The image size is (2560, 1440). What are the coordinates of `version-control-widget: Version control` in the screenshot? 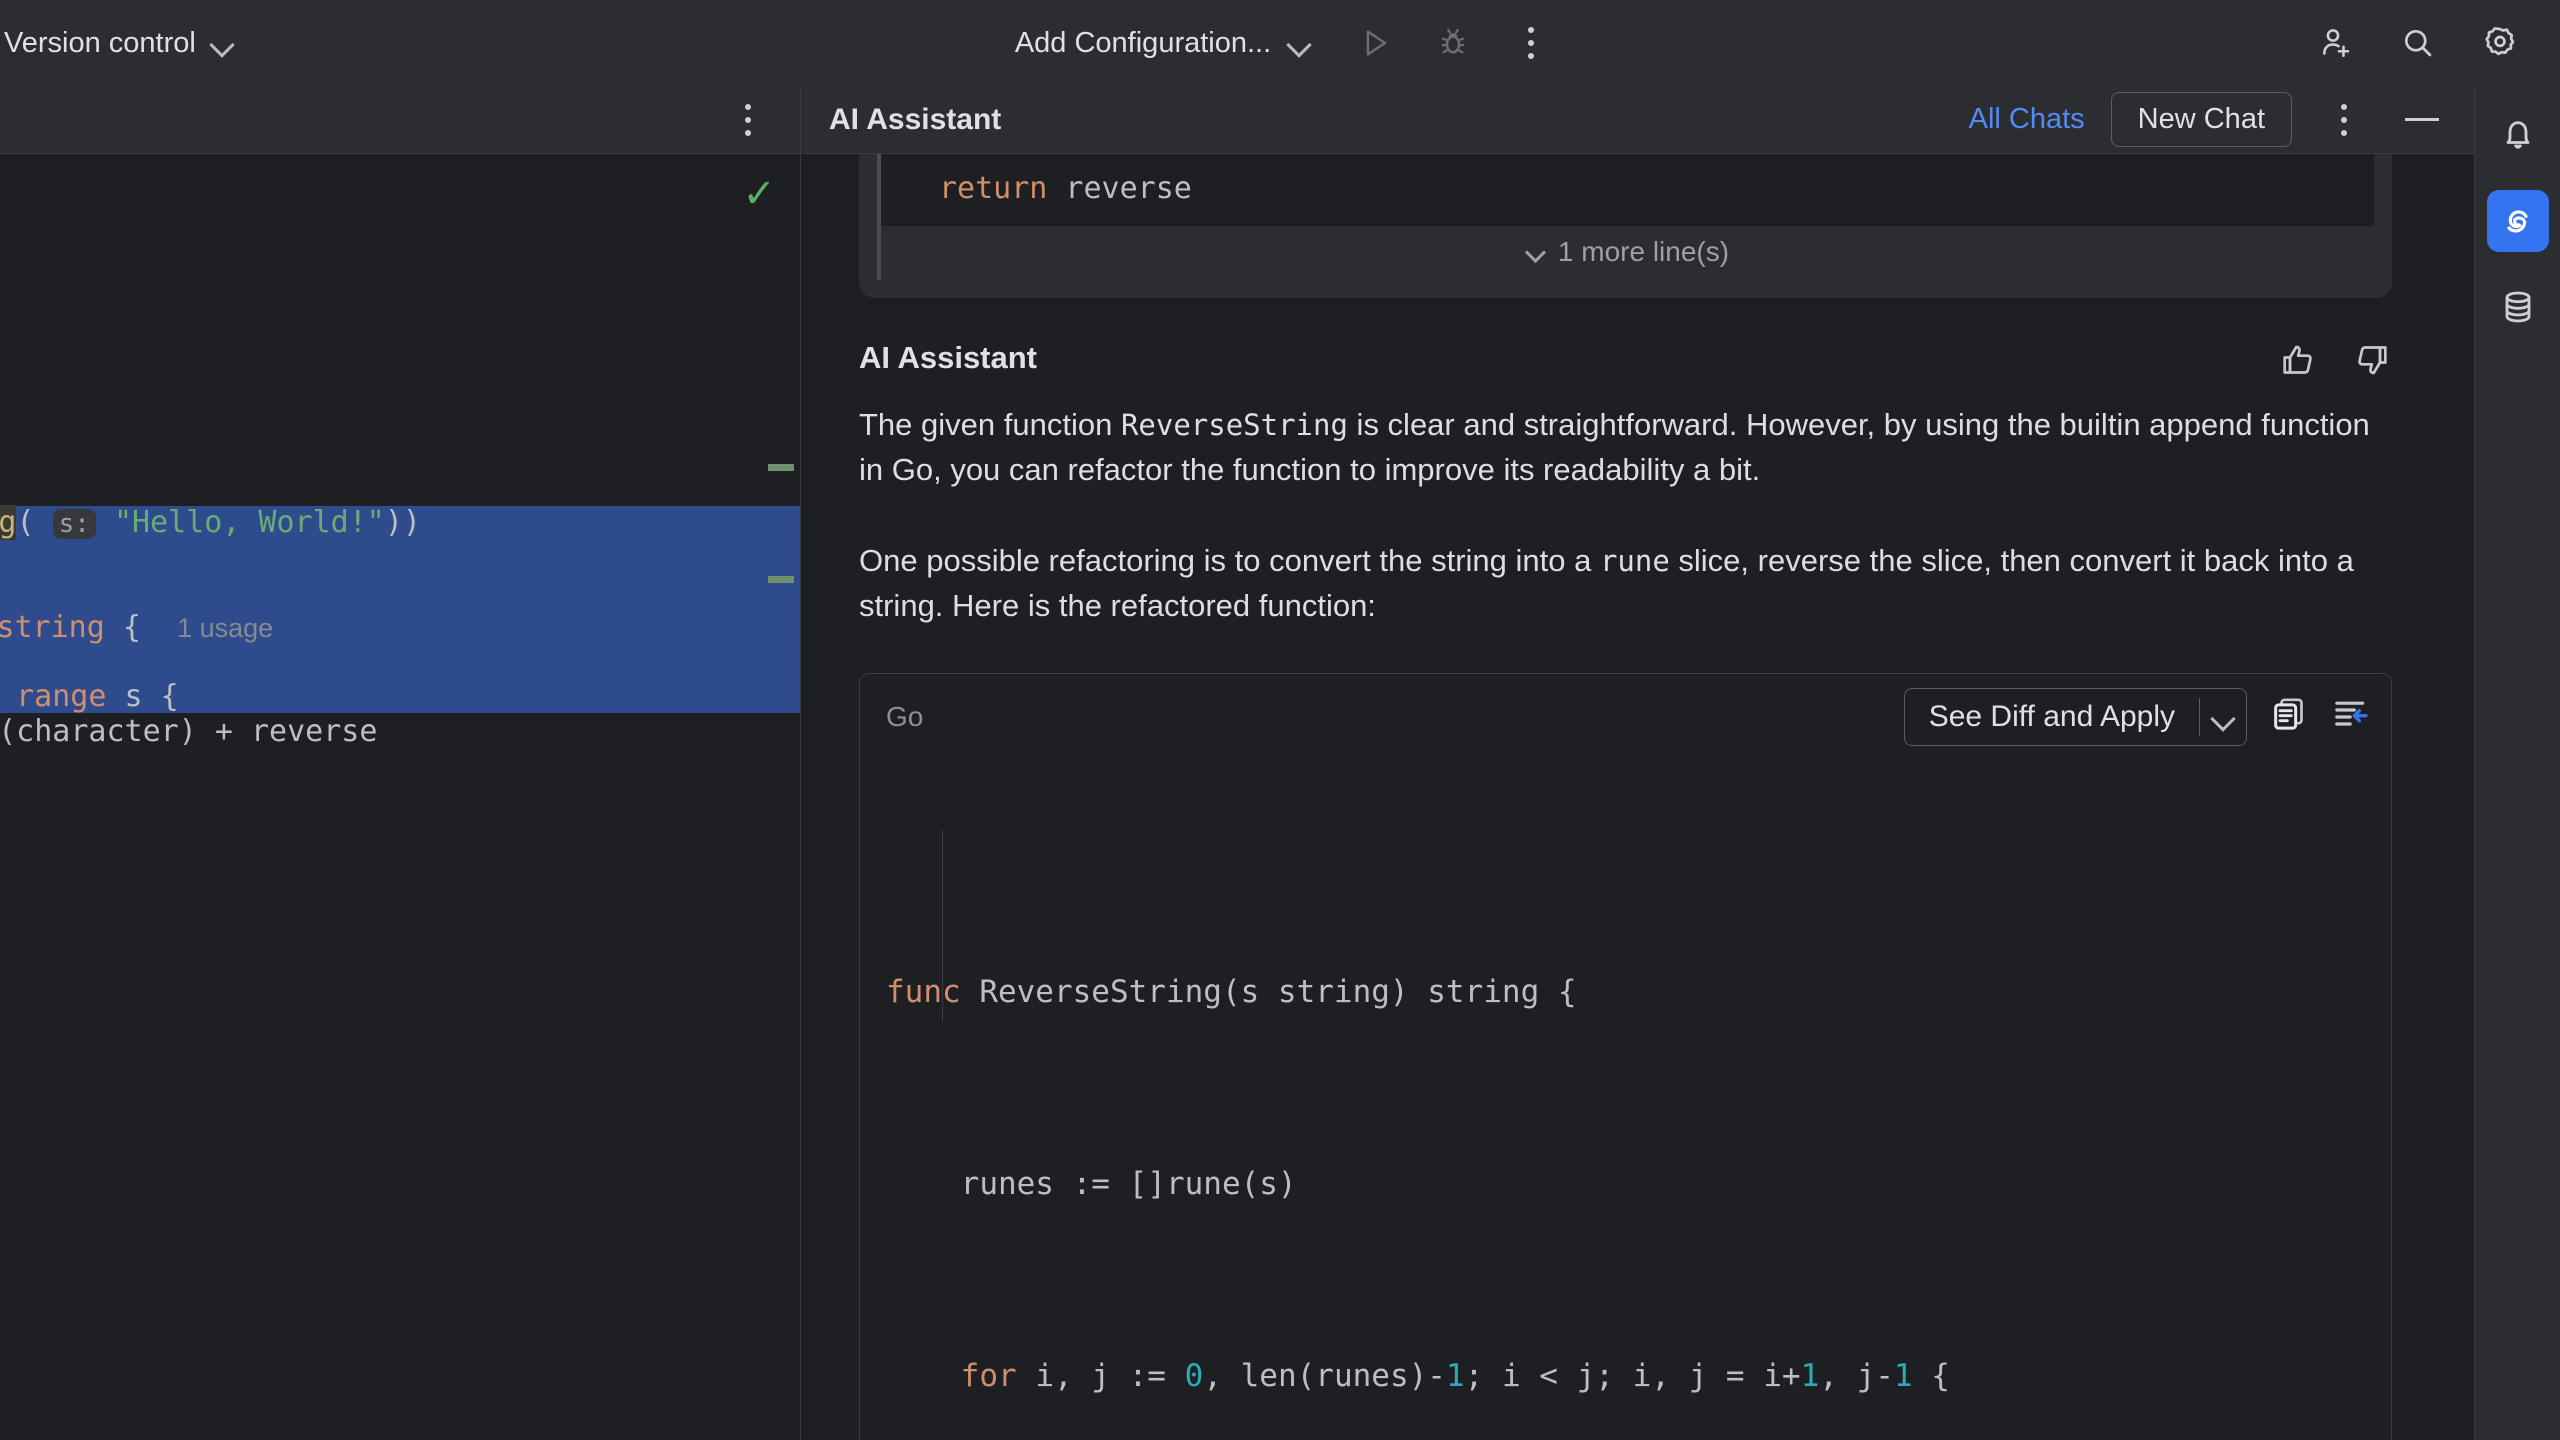 It's located at (124, 43).